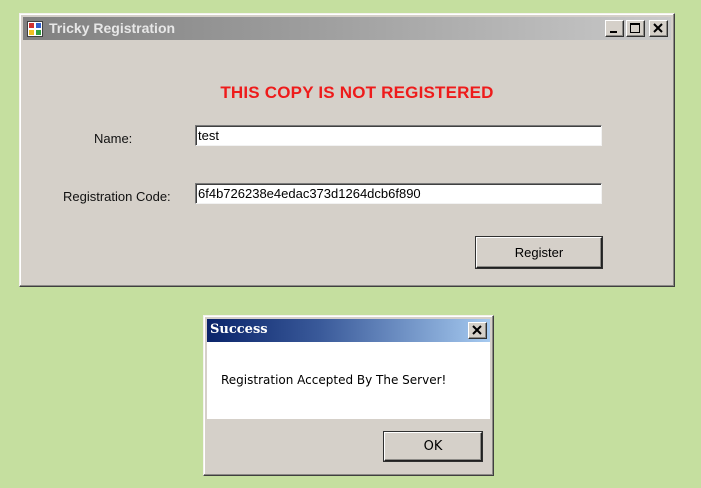 The width and height of the screenshot is (701, 488). What do you see at coordinates (614, 28) in the screenshot?
I see `minimize-button` at bounding box center [614, 28].